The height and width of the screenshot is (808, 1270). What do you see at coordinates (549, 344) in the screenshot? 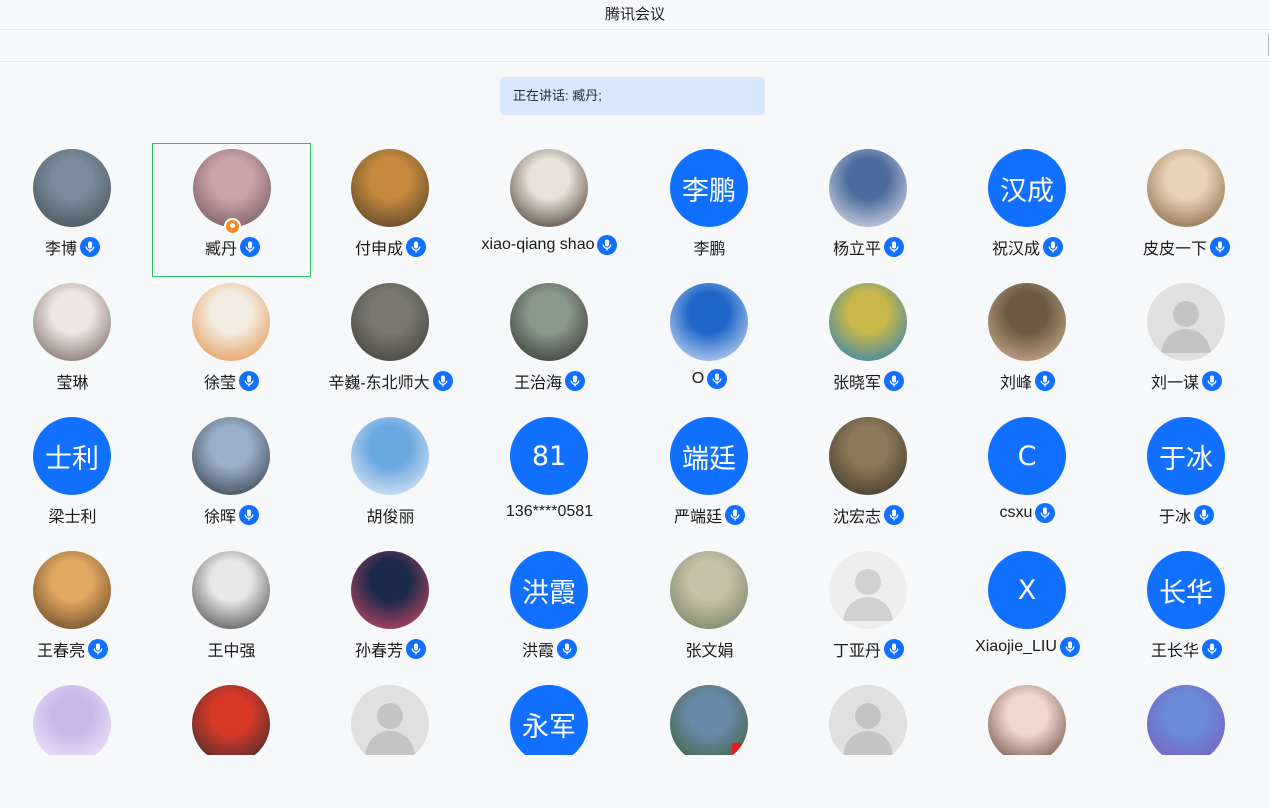
I see `participant-tile: 王治海` at bounding box center [549, 344].